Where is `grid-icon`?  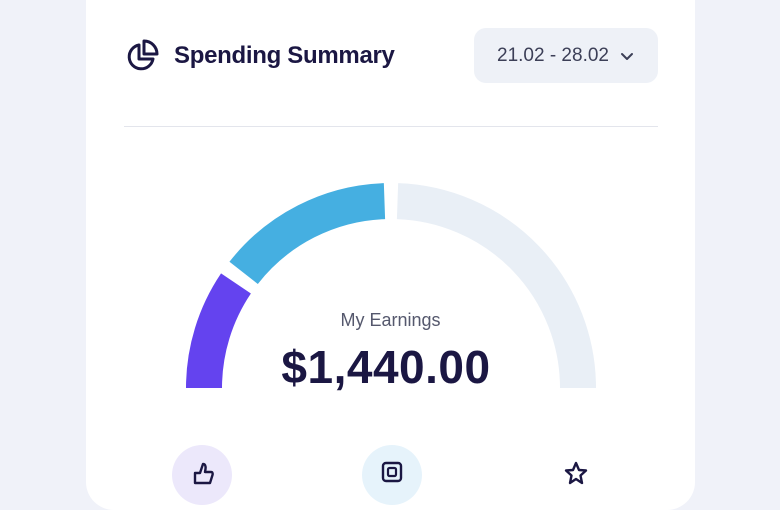
grid-icon is located at coordinates (392, 474).